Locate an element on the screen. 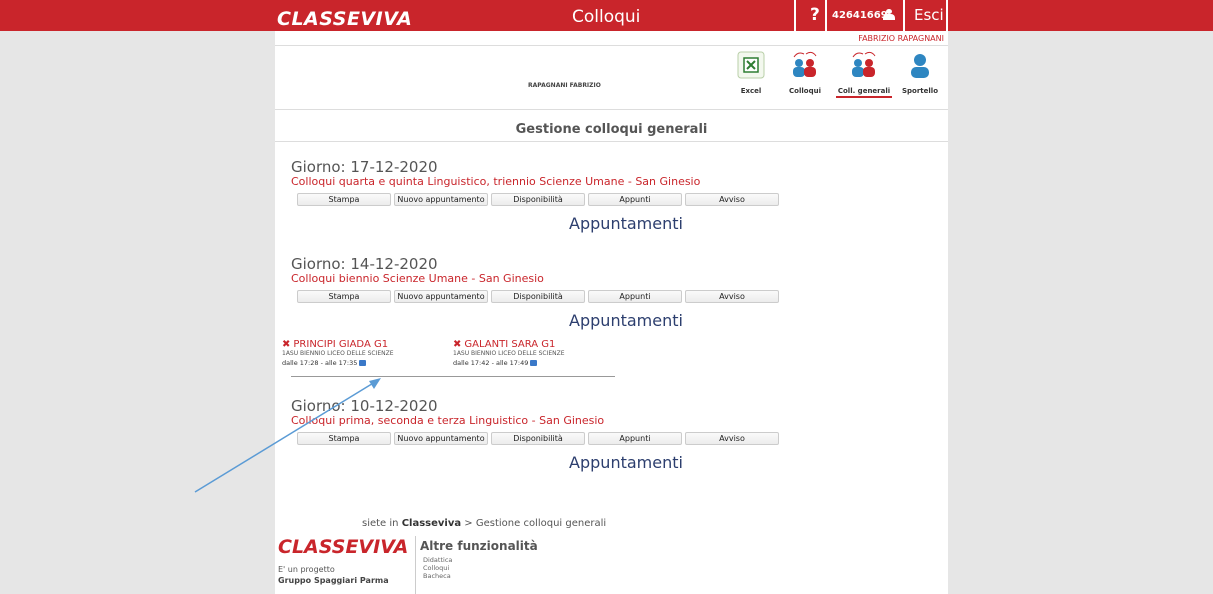 This screenshot has width=1213, height=594. footer-logo: CLASSEVIVA is located at coordinates (343, 547).